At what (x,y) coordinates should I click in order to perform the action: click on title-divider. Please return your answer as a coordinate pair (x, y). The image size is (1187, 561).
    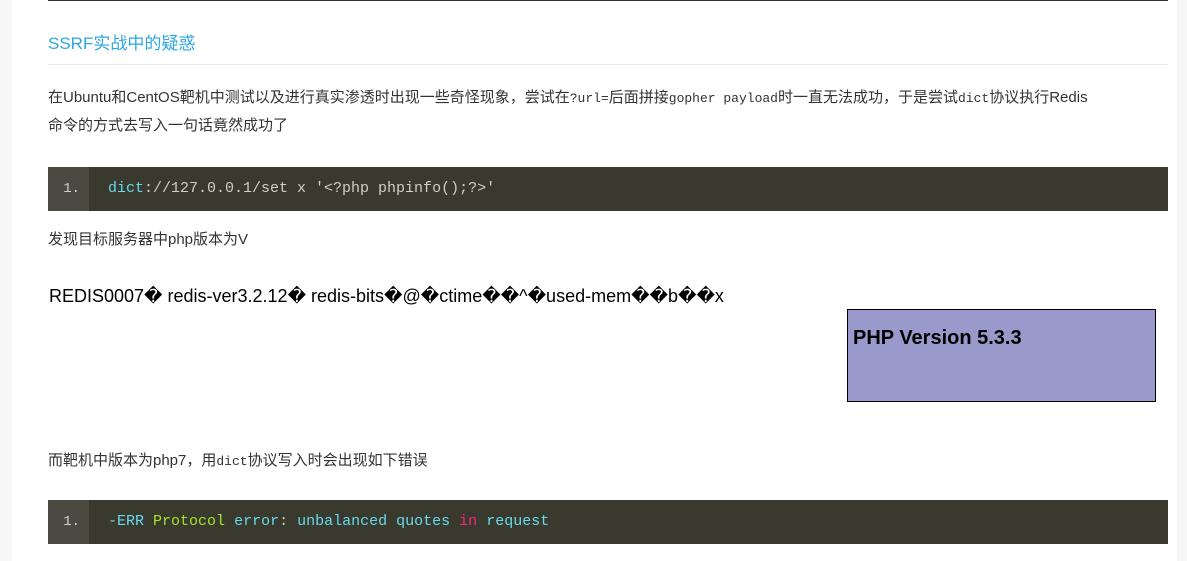
    Looking at the image, I should click on (608, 64).